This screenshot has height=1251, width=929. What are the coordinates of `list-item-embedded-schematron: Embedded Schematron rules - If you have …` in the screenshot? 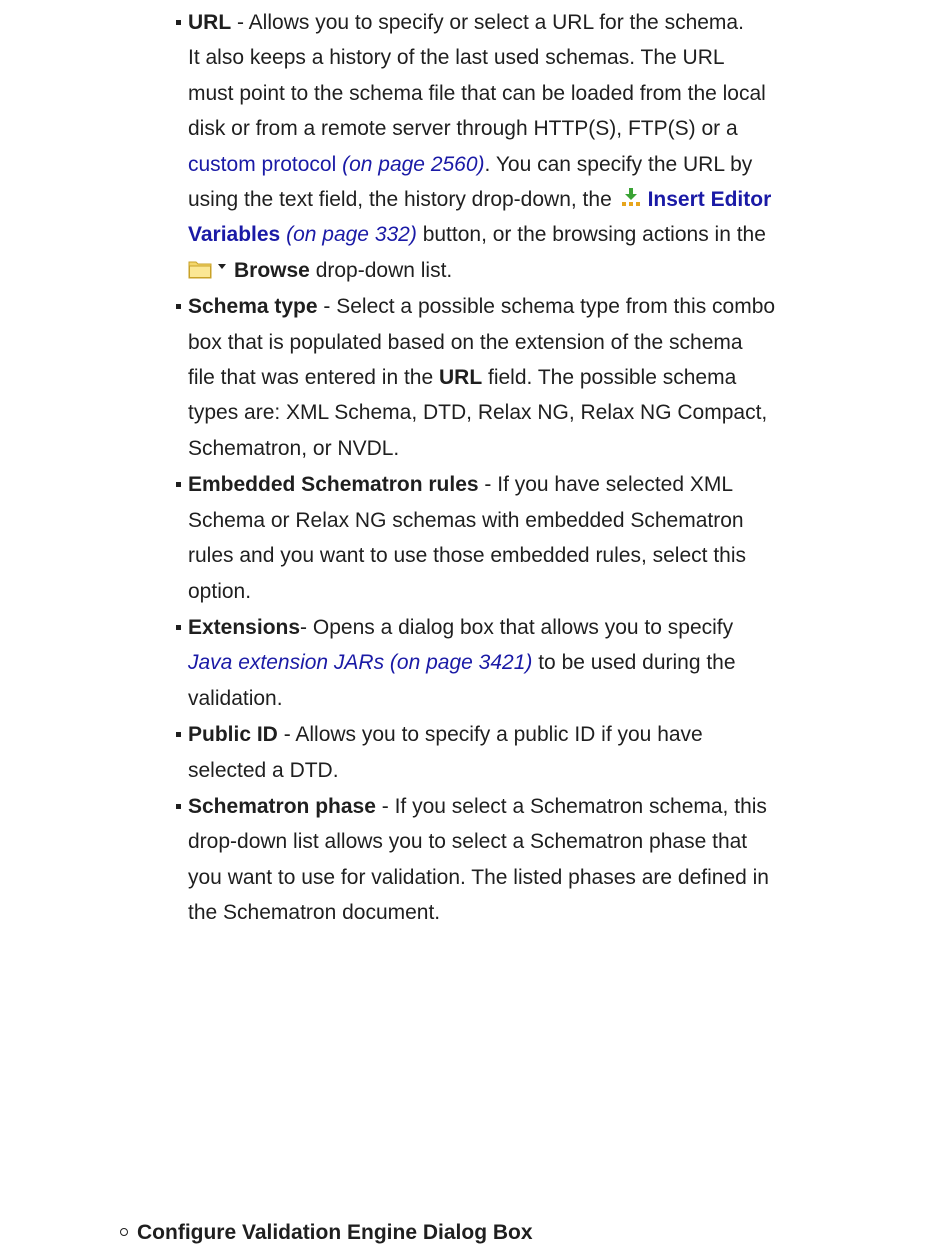 It's located at (548, 538).